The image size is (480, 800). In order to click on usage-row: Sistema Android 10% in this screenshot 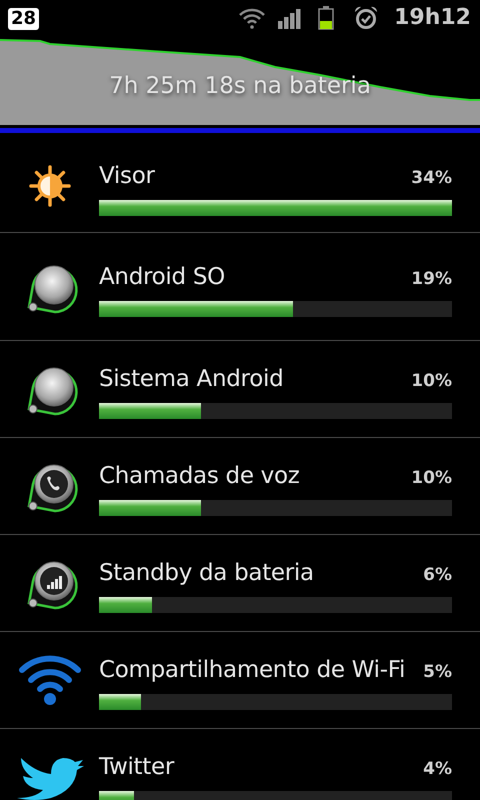, I will do `click(240, 388)`.